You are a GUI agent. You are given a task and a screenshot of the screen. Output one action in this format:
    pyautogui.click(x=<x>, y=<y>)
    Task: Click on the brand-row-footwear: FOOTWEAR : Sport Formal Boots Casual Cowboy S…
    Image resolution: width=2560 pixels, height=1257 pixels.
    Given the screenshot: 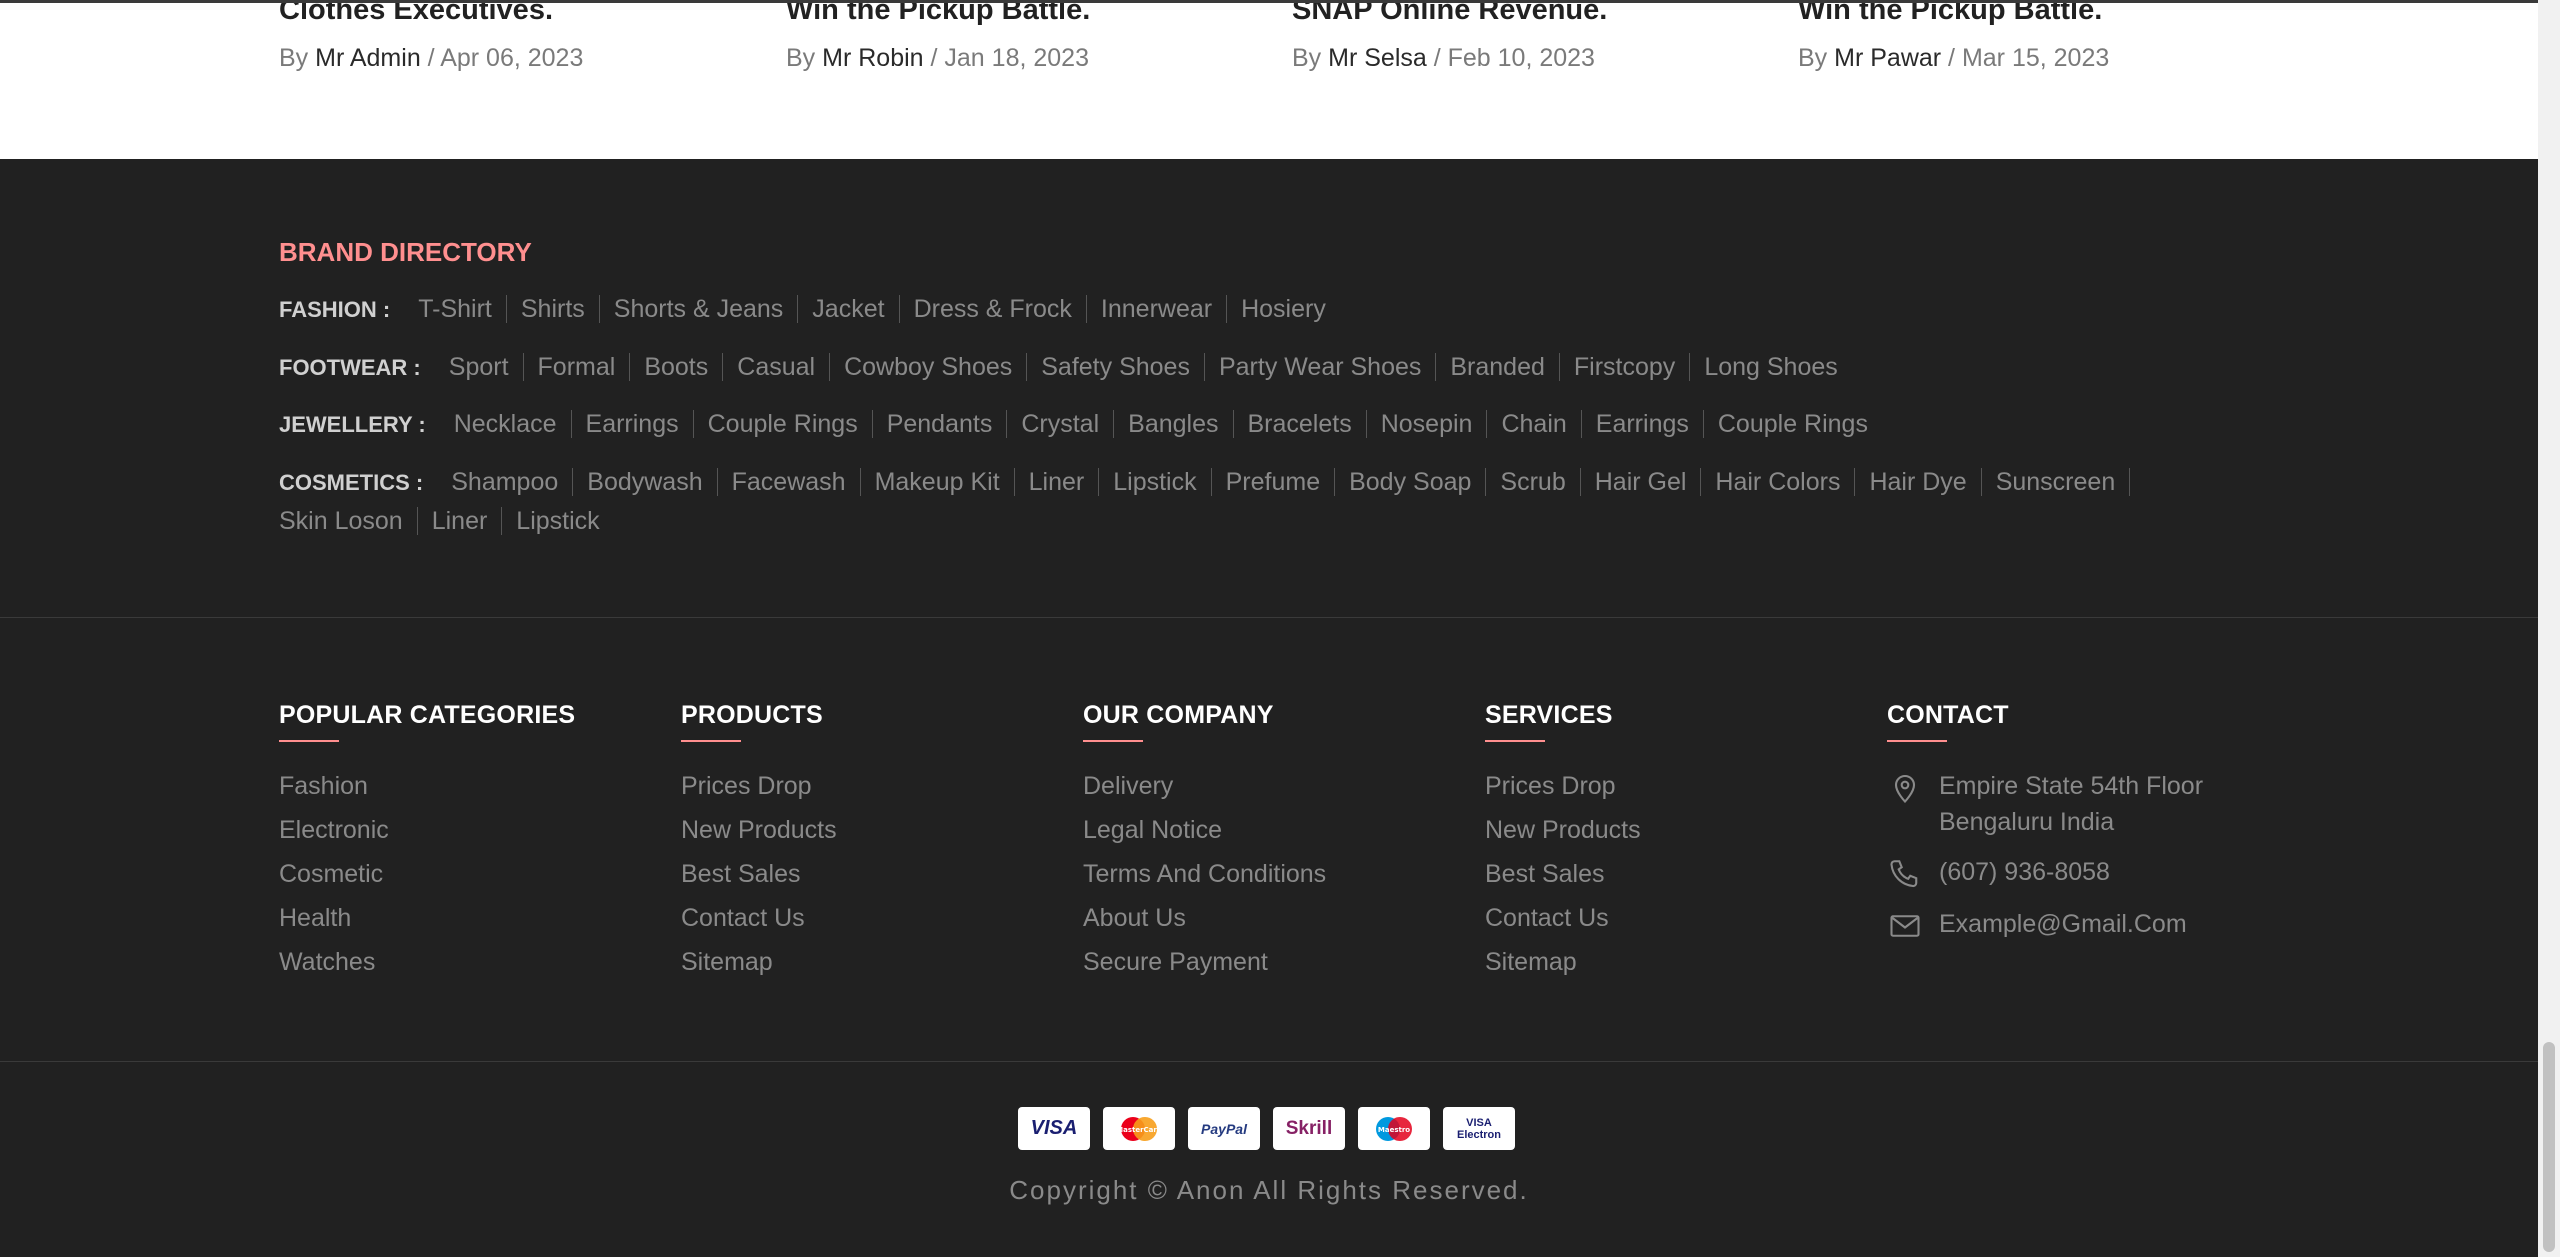 What is the action you would take?
    pyautogui.click(x=1065, y=367)
    